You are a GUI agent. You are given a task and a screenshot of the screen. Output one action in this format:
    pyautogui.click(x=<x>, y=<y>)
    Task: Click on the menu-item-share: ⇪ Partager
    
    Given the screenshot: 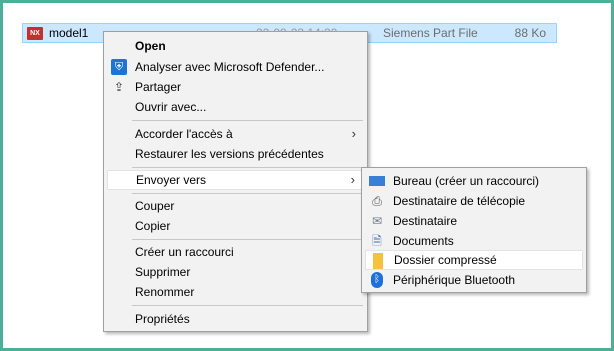 What is the action you would take?
    pyautogui.click(x=235, y=87)
    